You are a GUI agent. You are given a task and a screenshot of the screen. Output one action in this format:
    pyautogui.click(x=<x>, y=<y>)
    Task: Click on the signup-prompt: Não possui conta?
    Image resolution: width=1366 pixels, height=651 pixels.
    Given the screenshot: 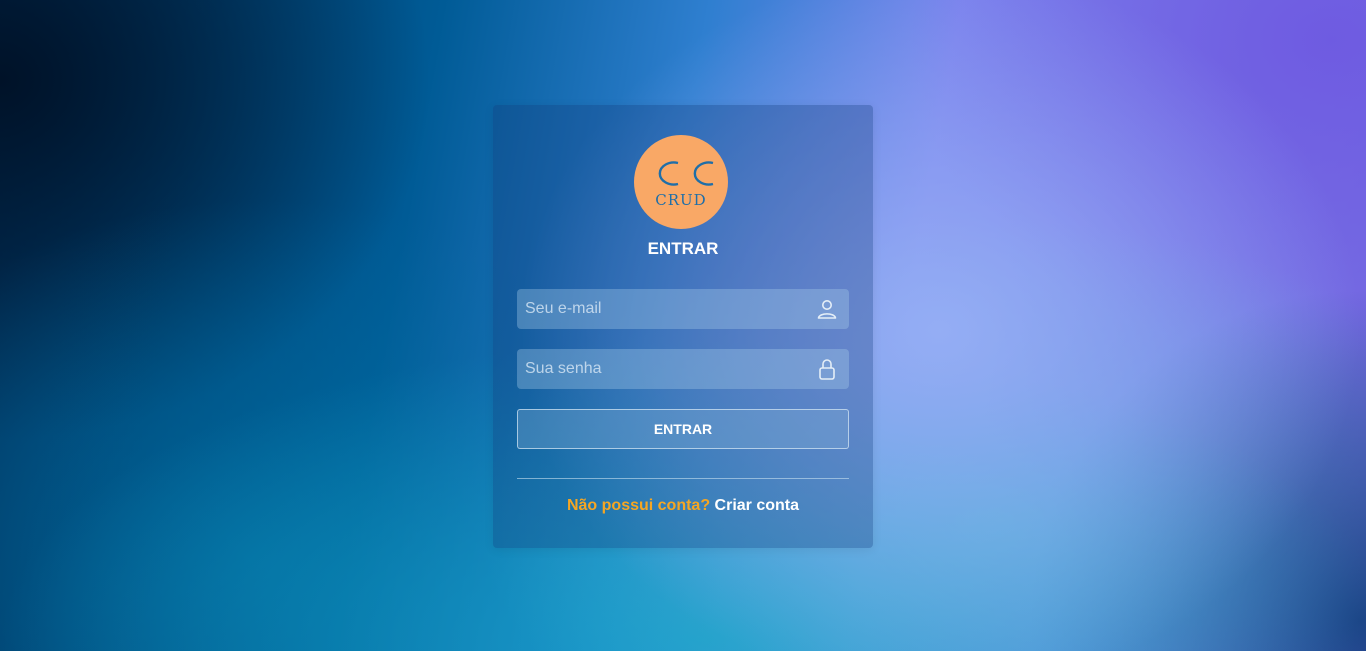 What is the action you would take?
    pyautogui.click(x=638, y=505)
    